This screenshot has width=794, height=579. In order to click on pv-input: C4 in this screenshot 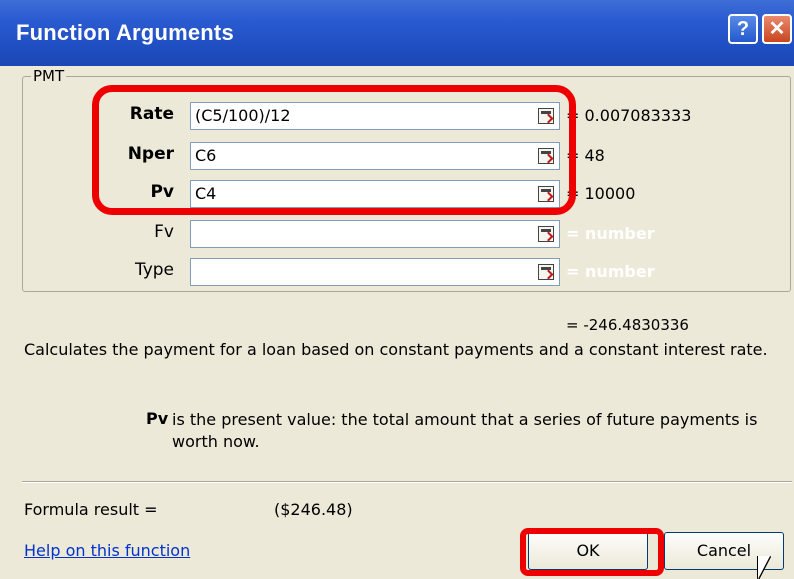, I will do `click(375, 194)`.